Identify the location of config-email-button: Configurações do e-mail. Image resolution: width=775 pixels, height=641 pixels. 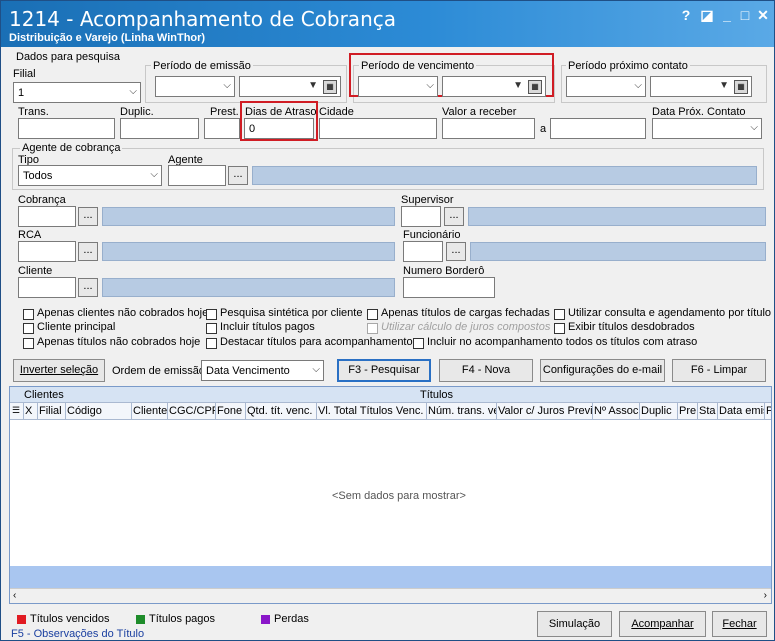
(602, 370).